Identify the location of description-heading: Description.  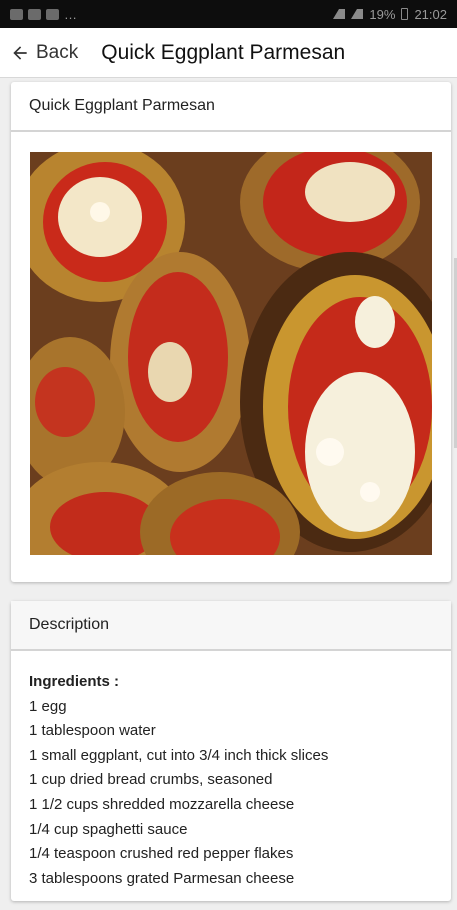
(231, 626).